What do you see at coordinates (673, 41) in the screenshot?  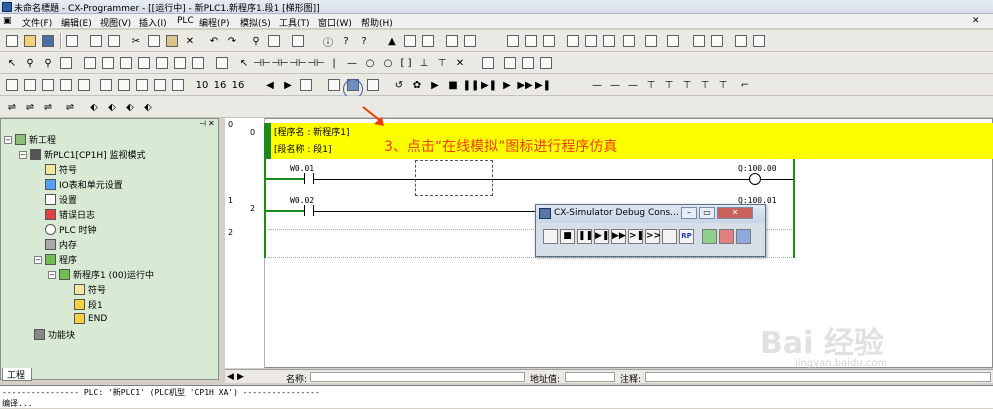 I see `online-cancel-icon` at bounding box center [673, 41].